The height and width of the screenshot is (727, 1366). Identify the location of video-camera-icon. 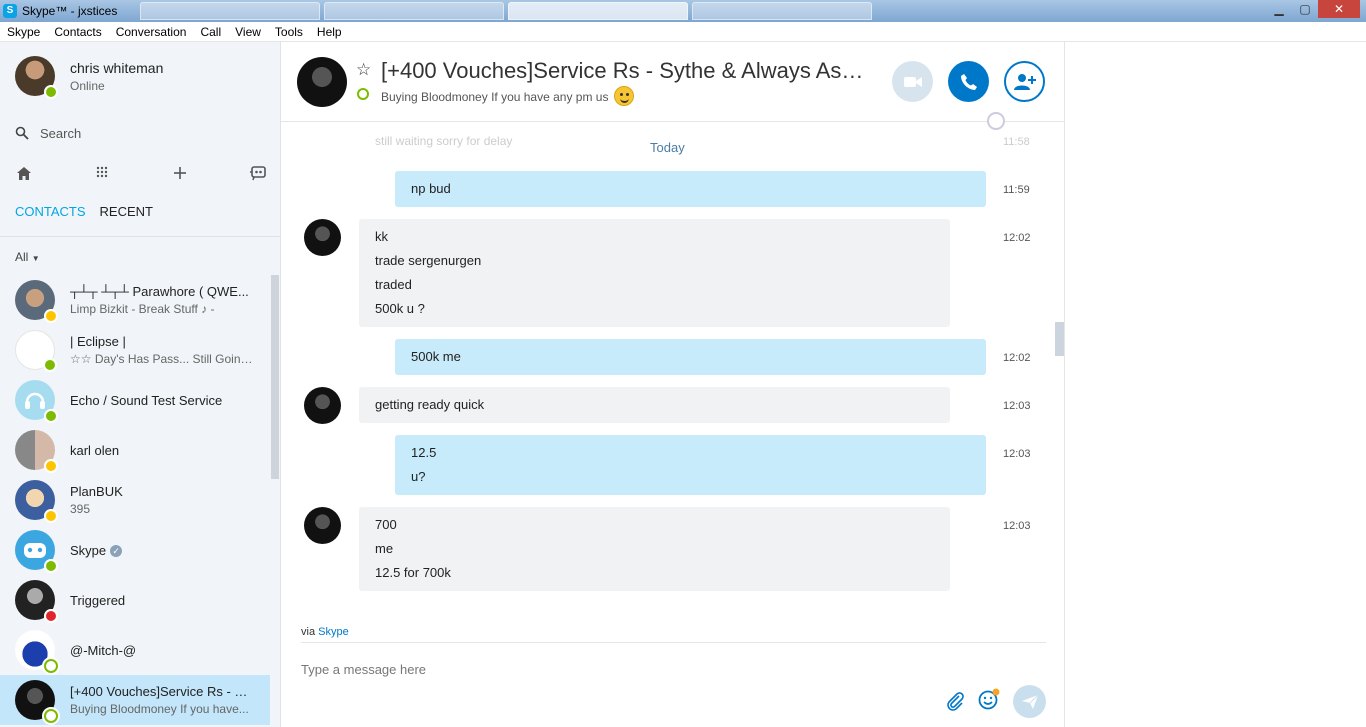
(912, 81).